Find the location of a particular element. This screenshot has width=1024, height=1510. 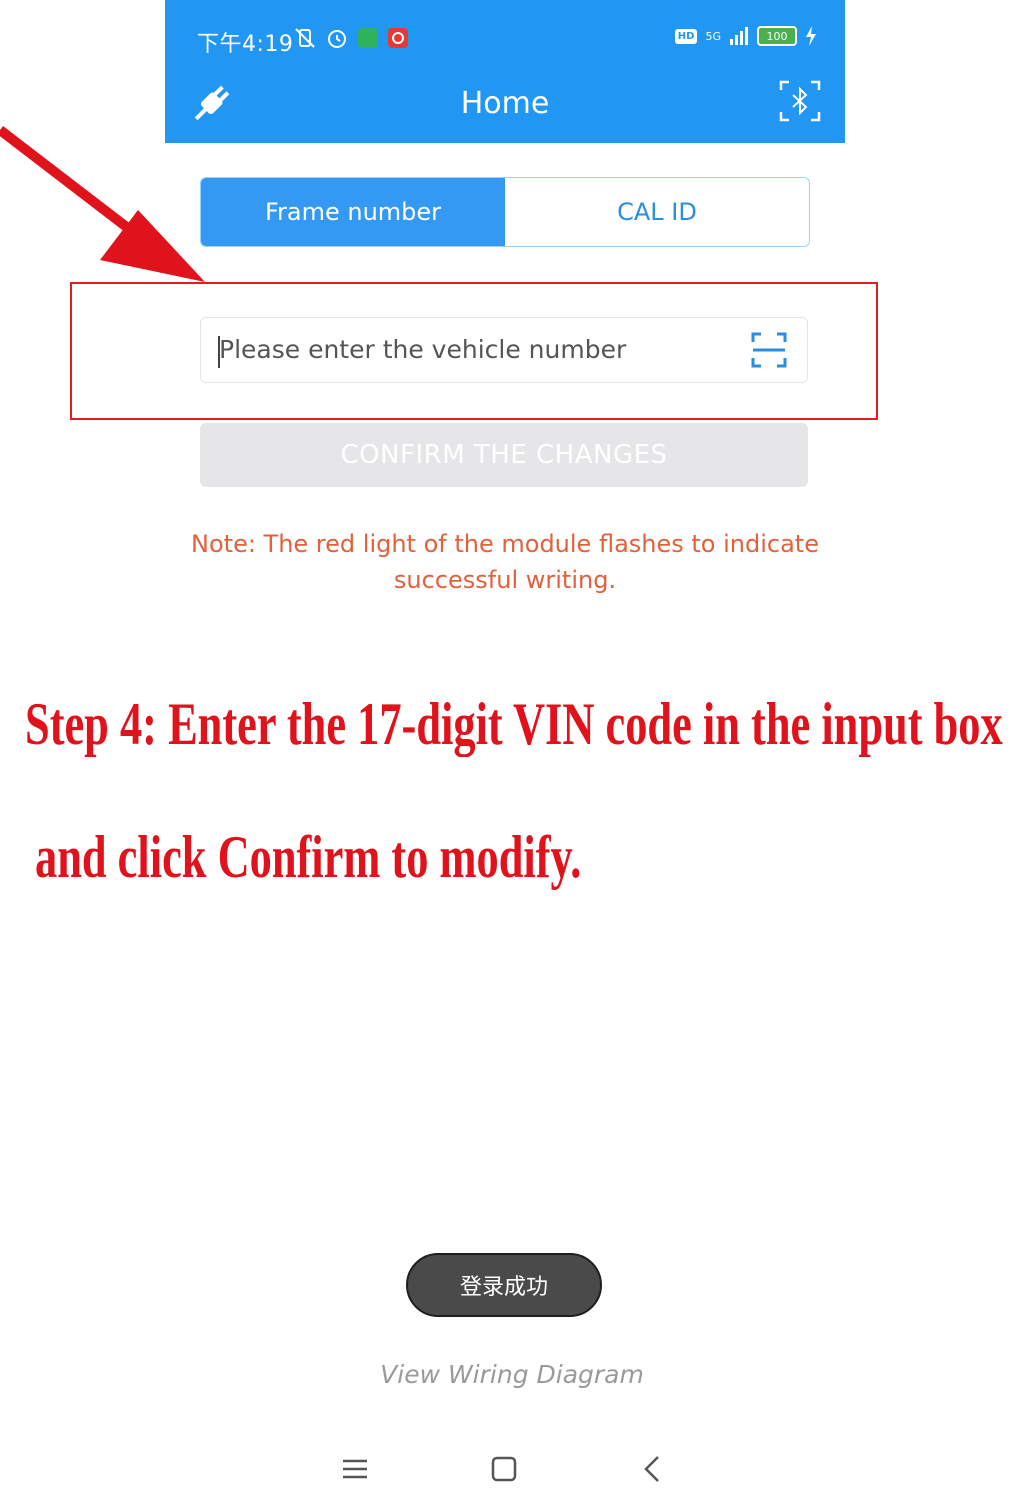

boss-app-icon is located at coordinates (368, 38).